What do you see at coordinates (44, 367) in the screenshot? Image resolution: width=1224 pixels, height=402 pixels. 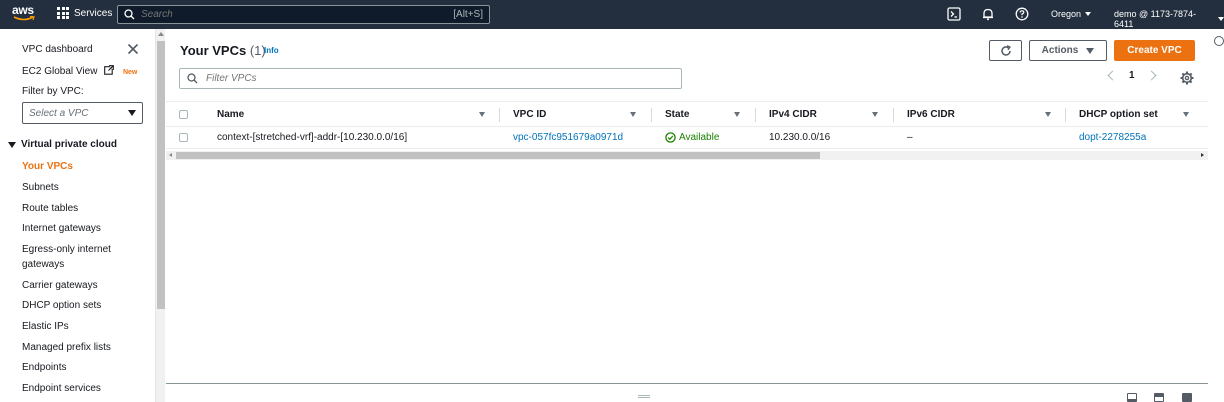 I see `sidebar-item-endpoints: Endpoints` at bounding box center [44, 367].